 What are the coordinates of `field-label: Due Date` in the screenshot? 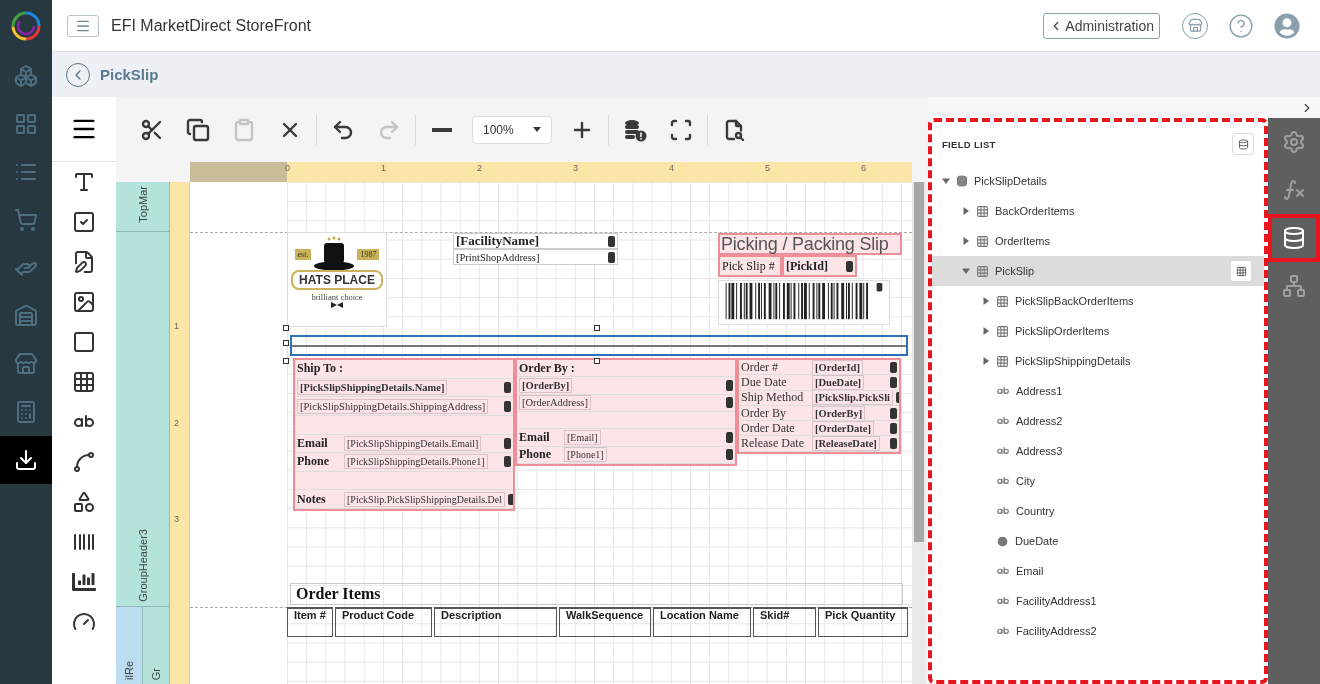 It's located at (764, 382).